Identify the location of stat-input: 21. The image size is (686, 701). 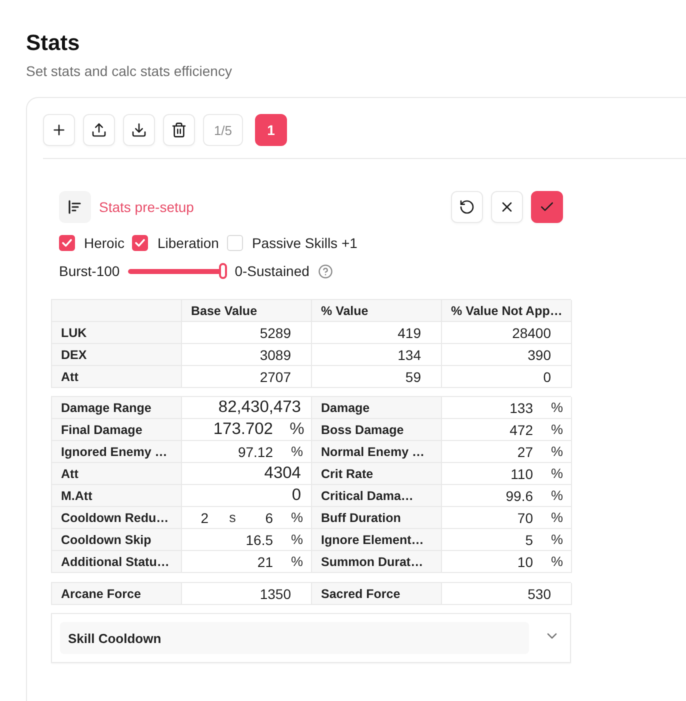
(232, 562).